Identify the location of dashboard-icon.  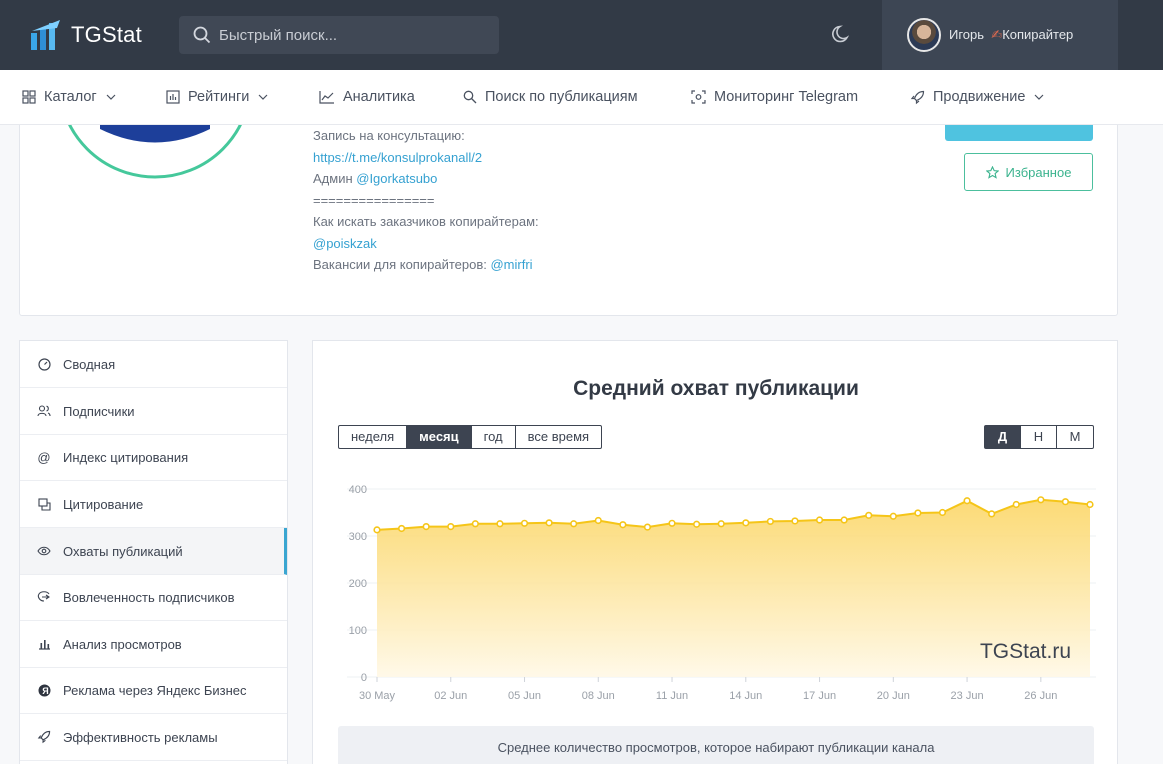
(44, 364).